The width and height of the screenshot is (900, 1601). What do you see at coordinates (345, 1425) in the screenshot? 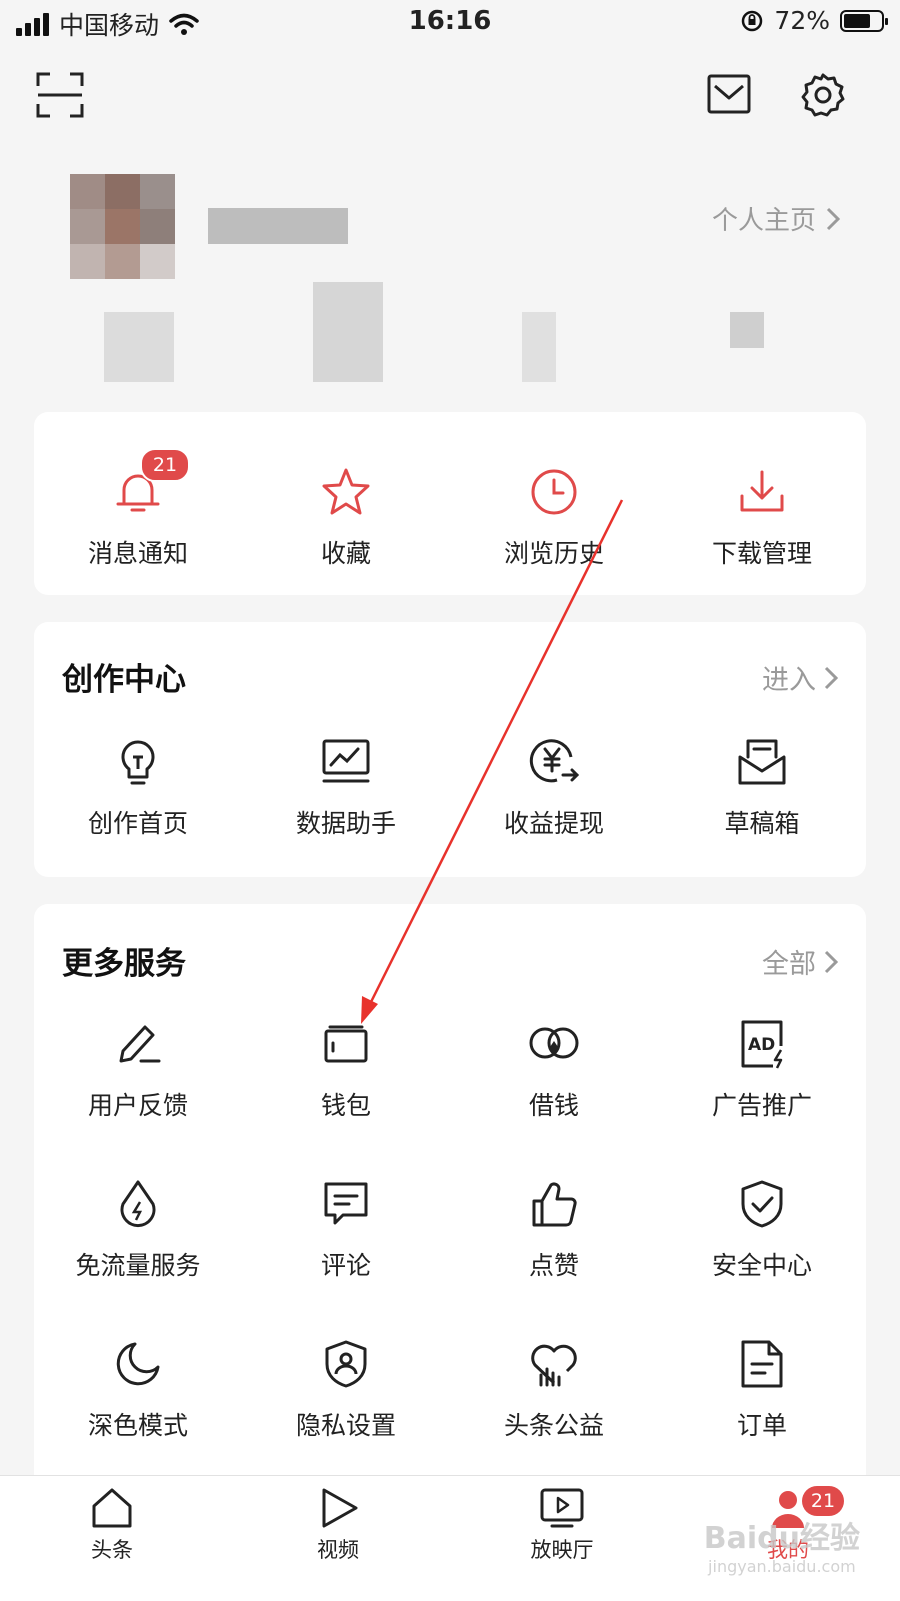
I see `service-label: 隐私设置` at bounding box center [345, 1425].